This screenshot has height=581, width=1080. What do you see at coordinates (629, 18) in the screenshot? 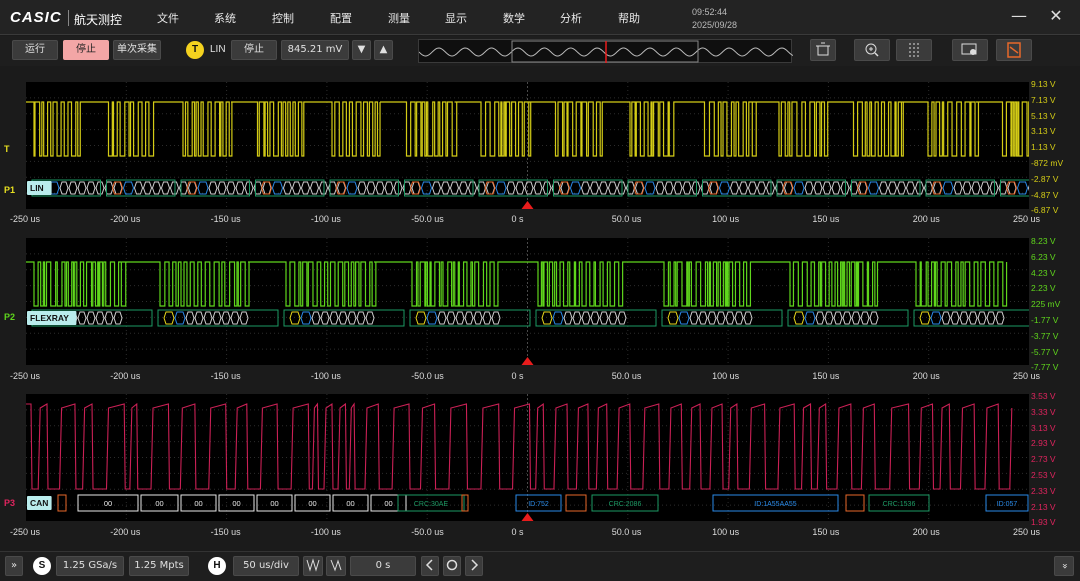
I see `menu-help: 帮助` at bounding box center [629, 18].